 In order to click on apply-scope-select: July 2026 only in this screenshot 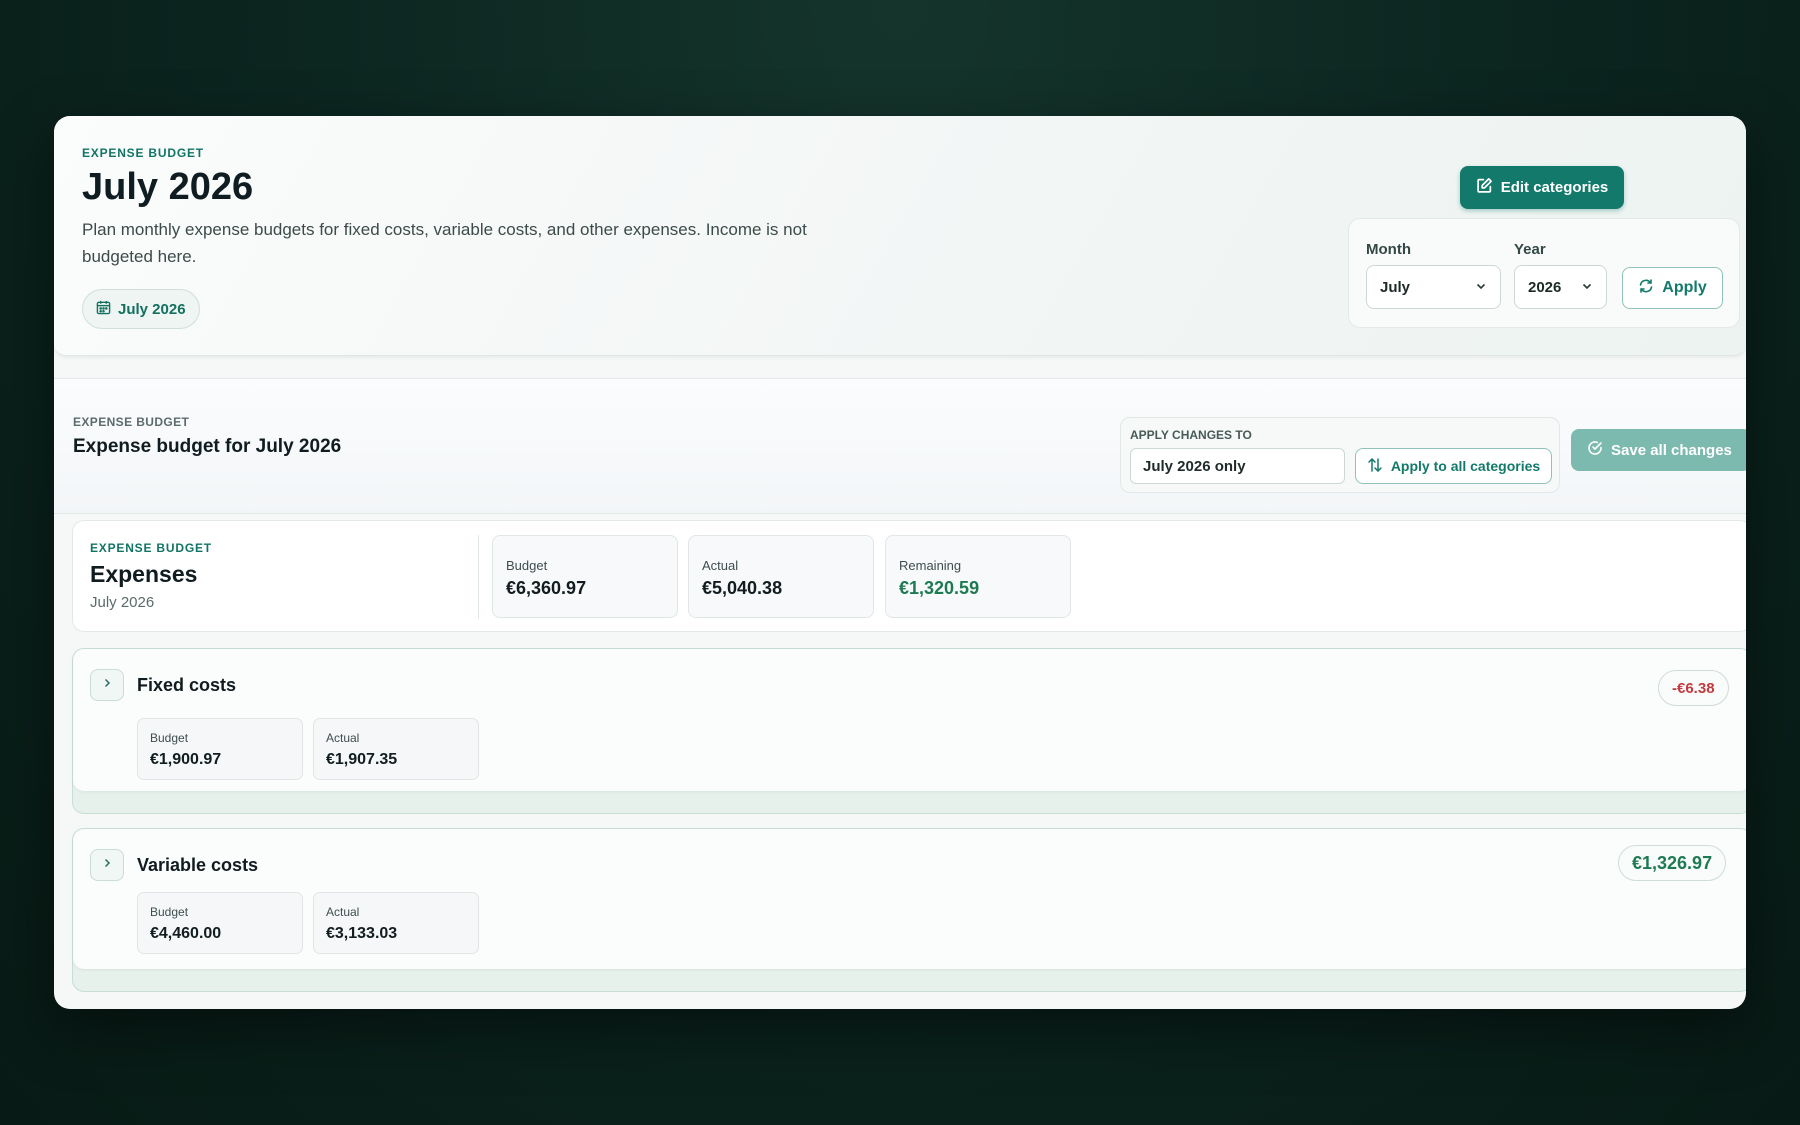, I will do `click(1237, 466)`.